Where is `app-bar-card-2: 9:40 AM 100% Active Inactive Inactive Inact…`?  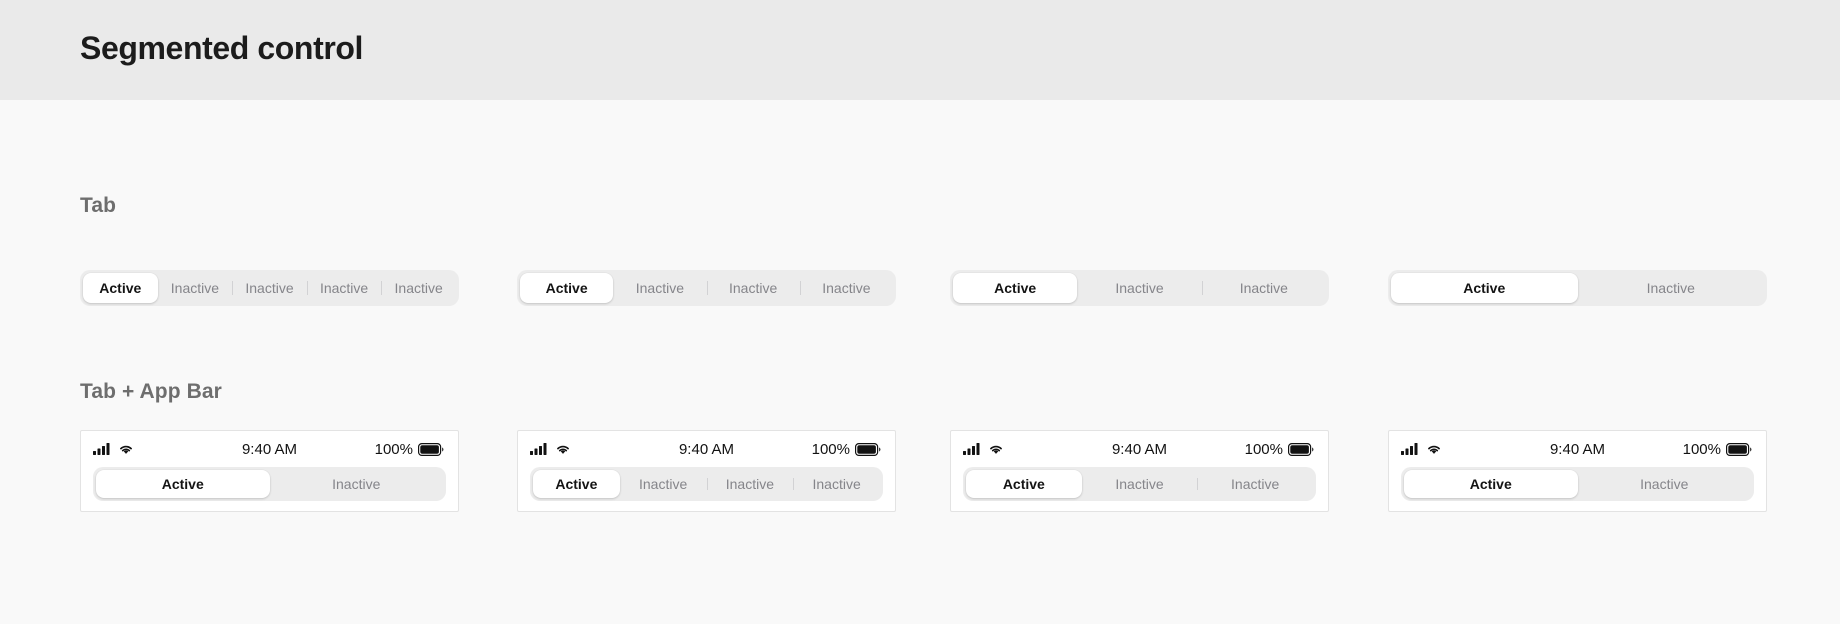
app-bar-card-2: 9:40 AM 100% Active Inactive Inactive Inact… is located at coordinates (706, 471).